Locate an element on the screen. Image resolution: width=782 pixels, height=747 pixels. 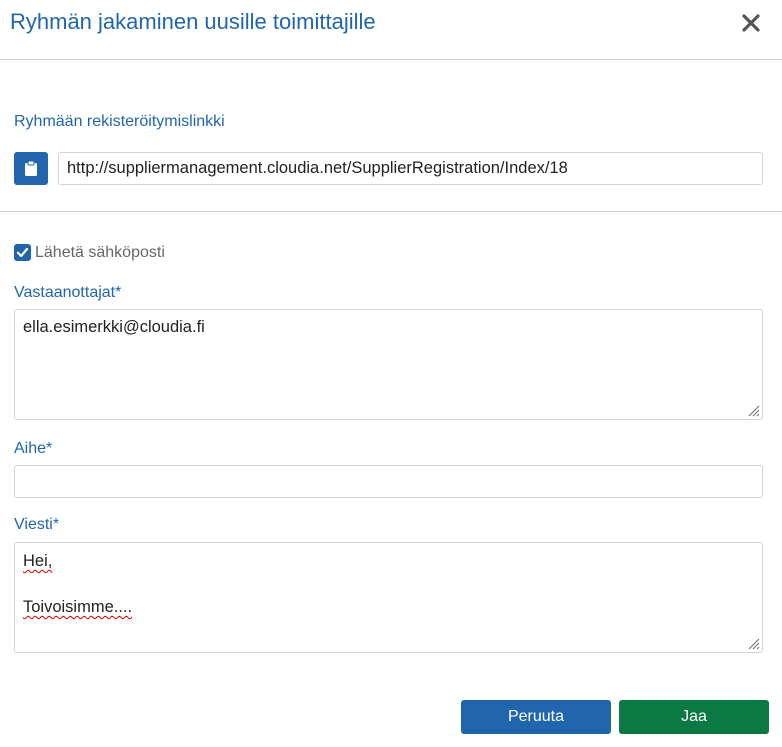
checkmark-icon is located at coordinates (22, 252).